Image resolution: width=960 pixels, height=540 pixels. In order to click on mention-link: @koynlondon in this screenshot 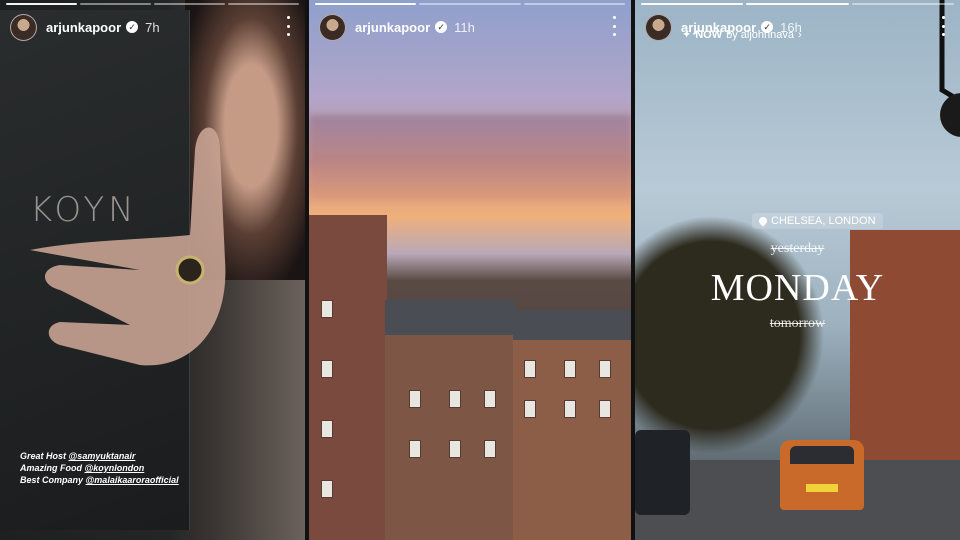, I will do `click(115, 468)`.